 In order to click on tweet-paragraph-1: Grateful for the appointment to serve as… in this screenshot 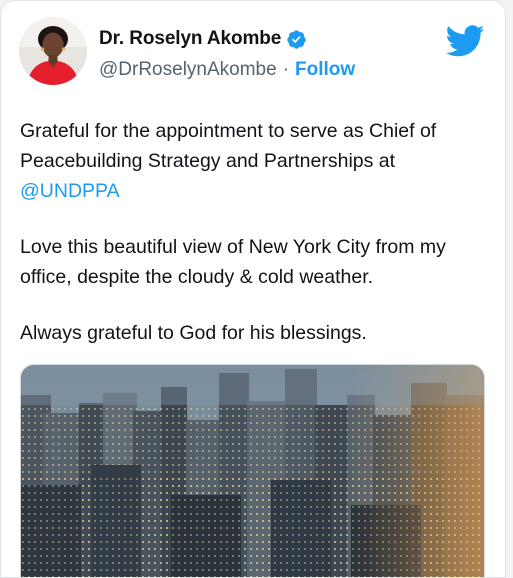, I will do `click(255, 161)`.